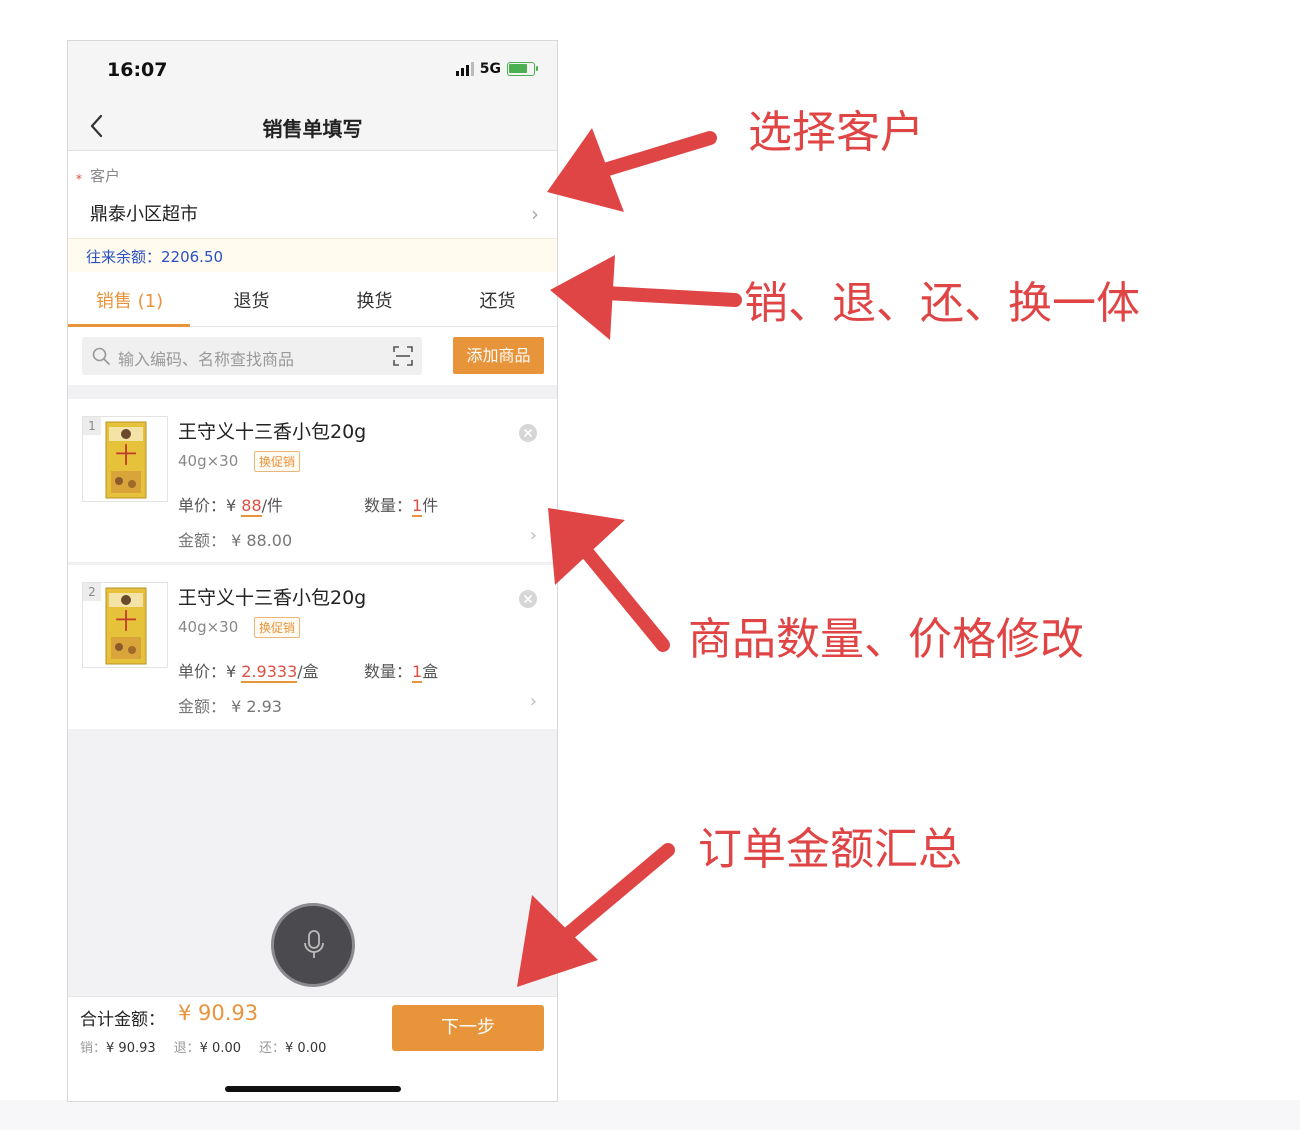 The height and width of the screenshot is (1130, 1300). I want to click on annotation-arrows, so click(629, 557).